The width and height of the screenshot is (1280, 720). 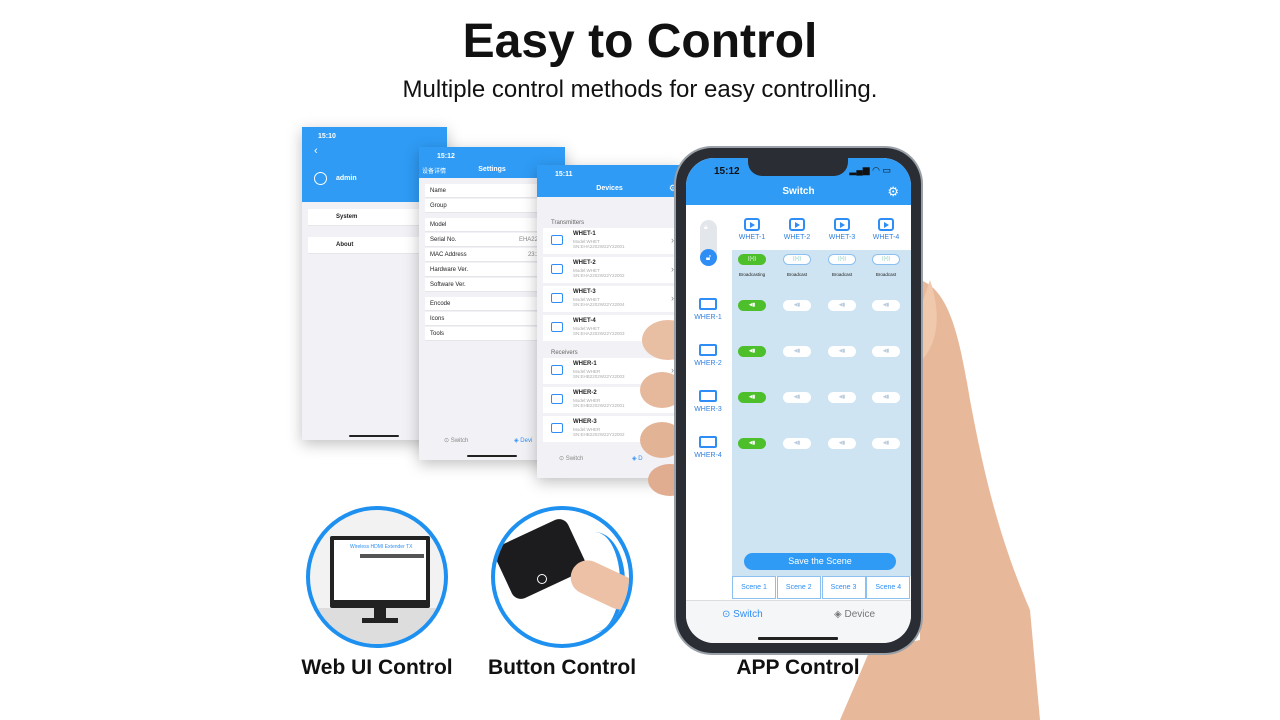 What do you see at coordinates (562, 577) in the screenshot?
I see `button-device-image` at bounding box center [562, 577].